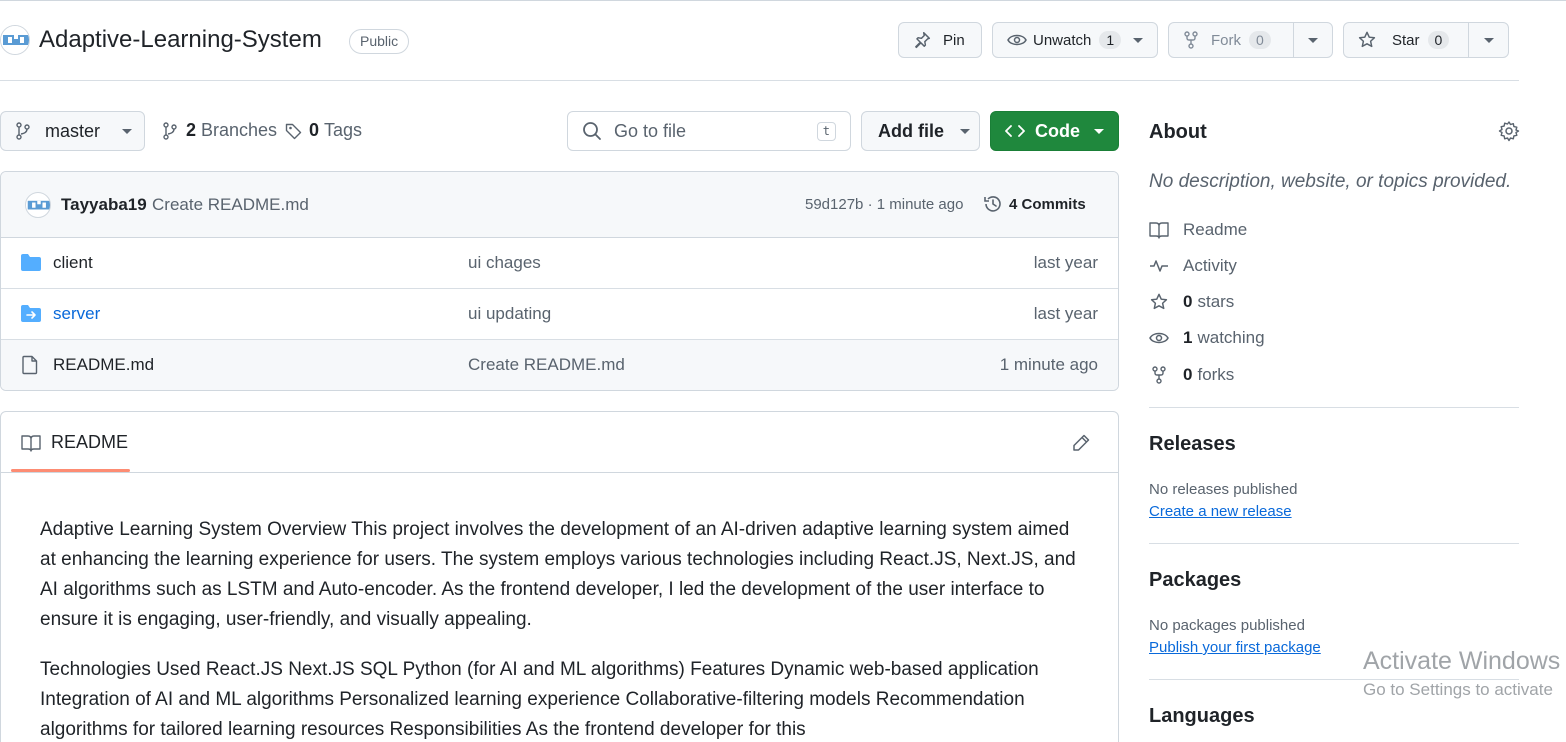  Describe the element at coordinates (1235, 647) in the screenshot. I see `publish-package-link: Publish your first package` at that location.